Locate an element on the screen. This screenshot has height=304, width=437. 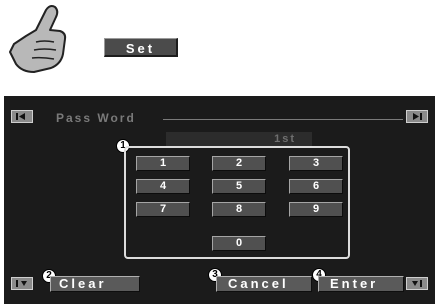
key-4: 4 is located at coordinates (163, 186).